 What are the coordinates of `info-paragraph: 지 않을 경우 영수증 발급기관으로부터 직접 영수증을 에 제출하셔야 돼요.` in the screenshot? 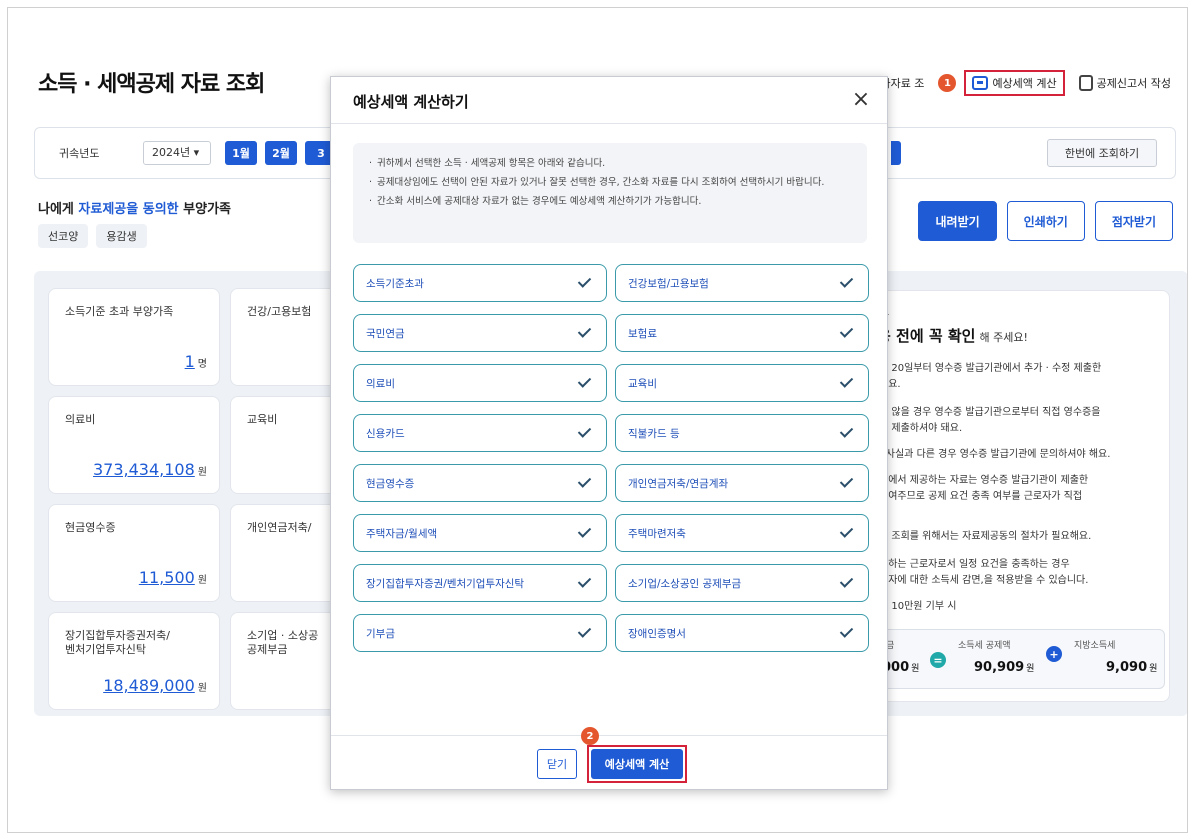 It's located at (990, 420).